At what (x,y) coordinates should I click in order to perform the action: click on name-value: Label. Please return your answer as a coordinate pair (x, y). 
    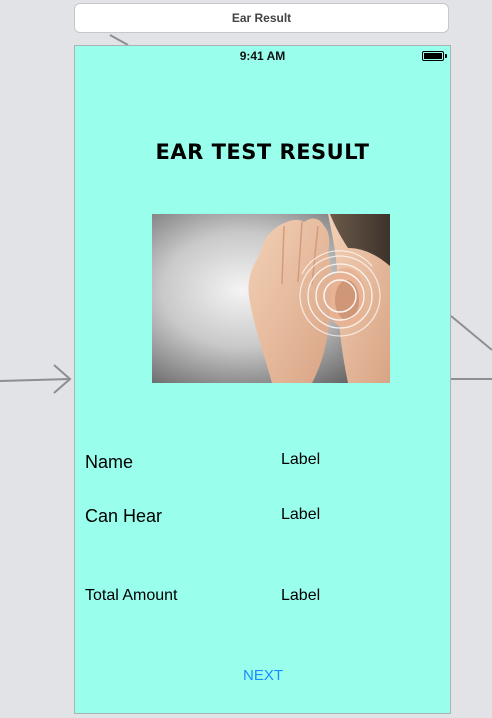
    Looking at the image, I should click on (301, 459).